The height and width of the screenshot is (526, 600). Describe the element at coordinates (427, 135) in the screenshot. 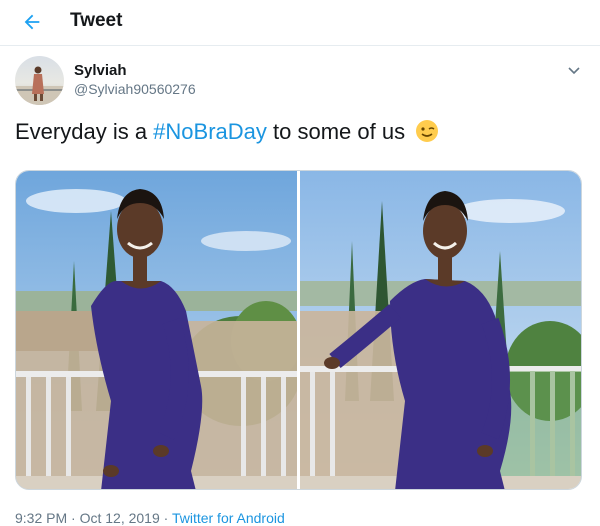

I see `winking-face-icon` at that location.